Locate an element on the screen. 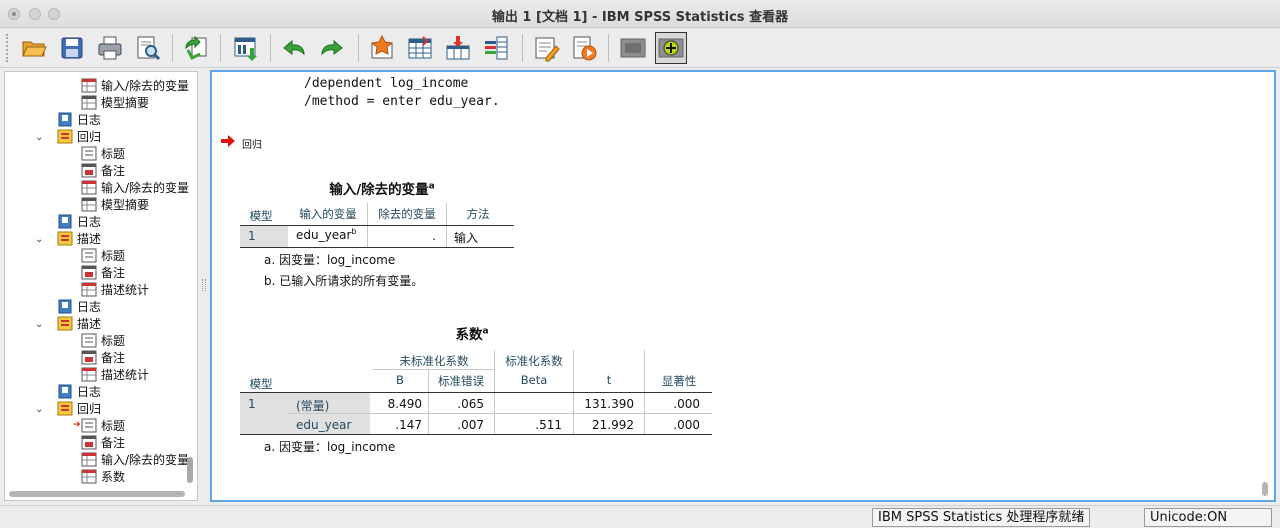  goto-case-icon is located at coordinates (420, 47).